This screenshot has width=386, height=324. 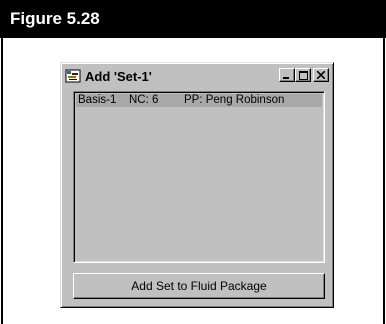 I want to click on minimize-icon, so click(x=286, y=78).